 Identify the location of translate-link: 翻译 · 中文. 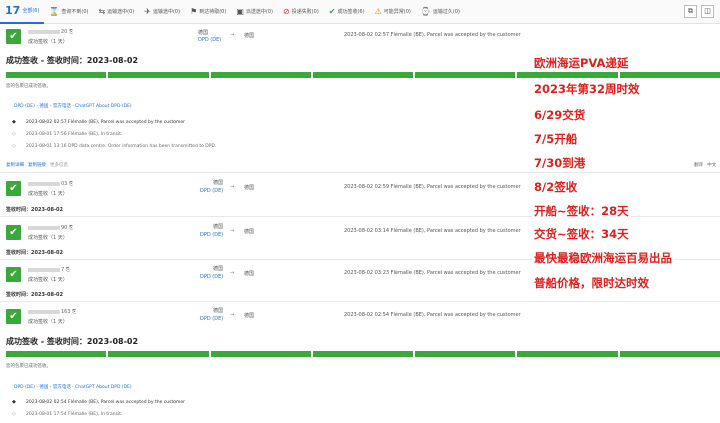
(705, 165).